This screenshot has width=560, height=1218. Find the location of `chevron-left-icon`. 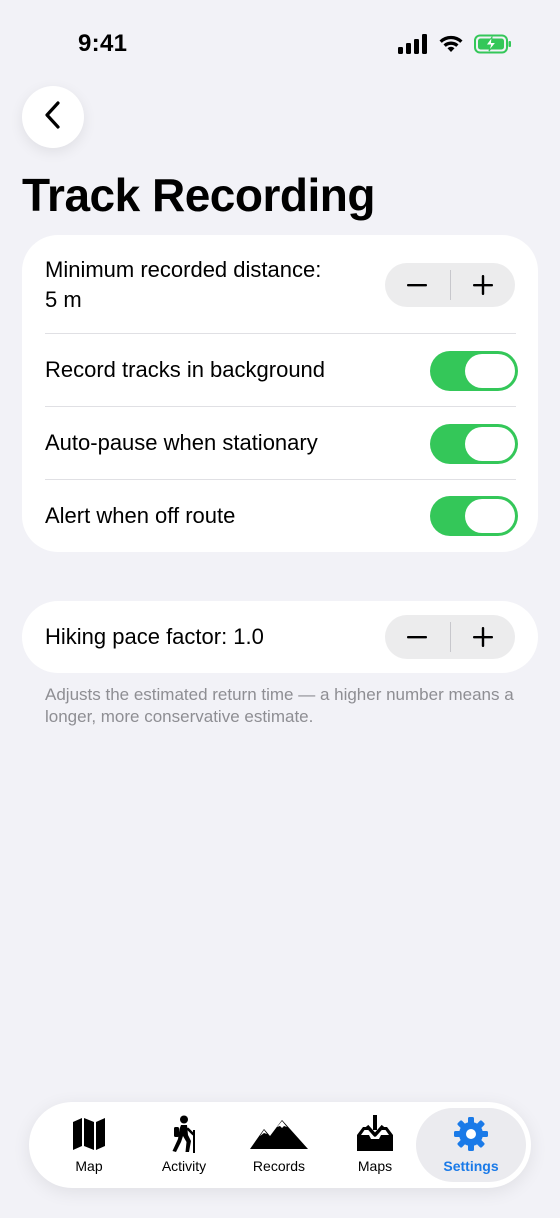

chevron-left-icon is located at coordinates (53, 117).